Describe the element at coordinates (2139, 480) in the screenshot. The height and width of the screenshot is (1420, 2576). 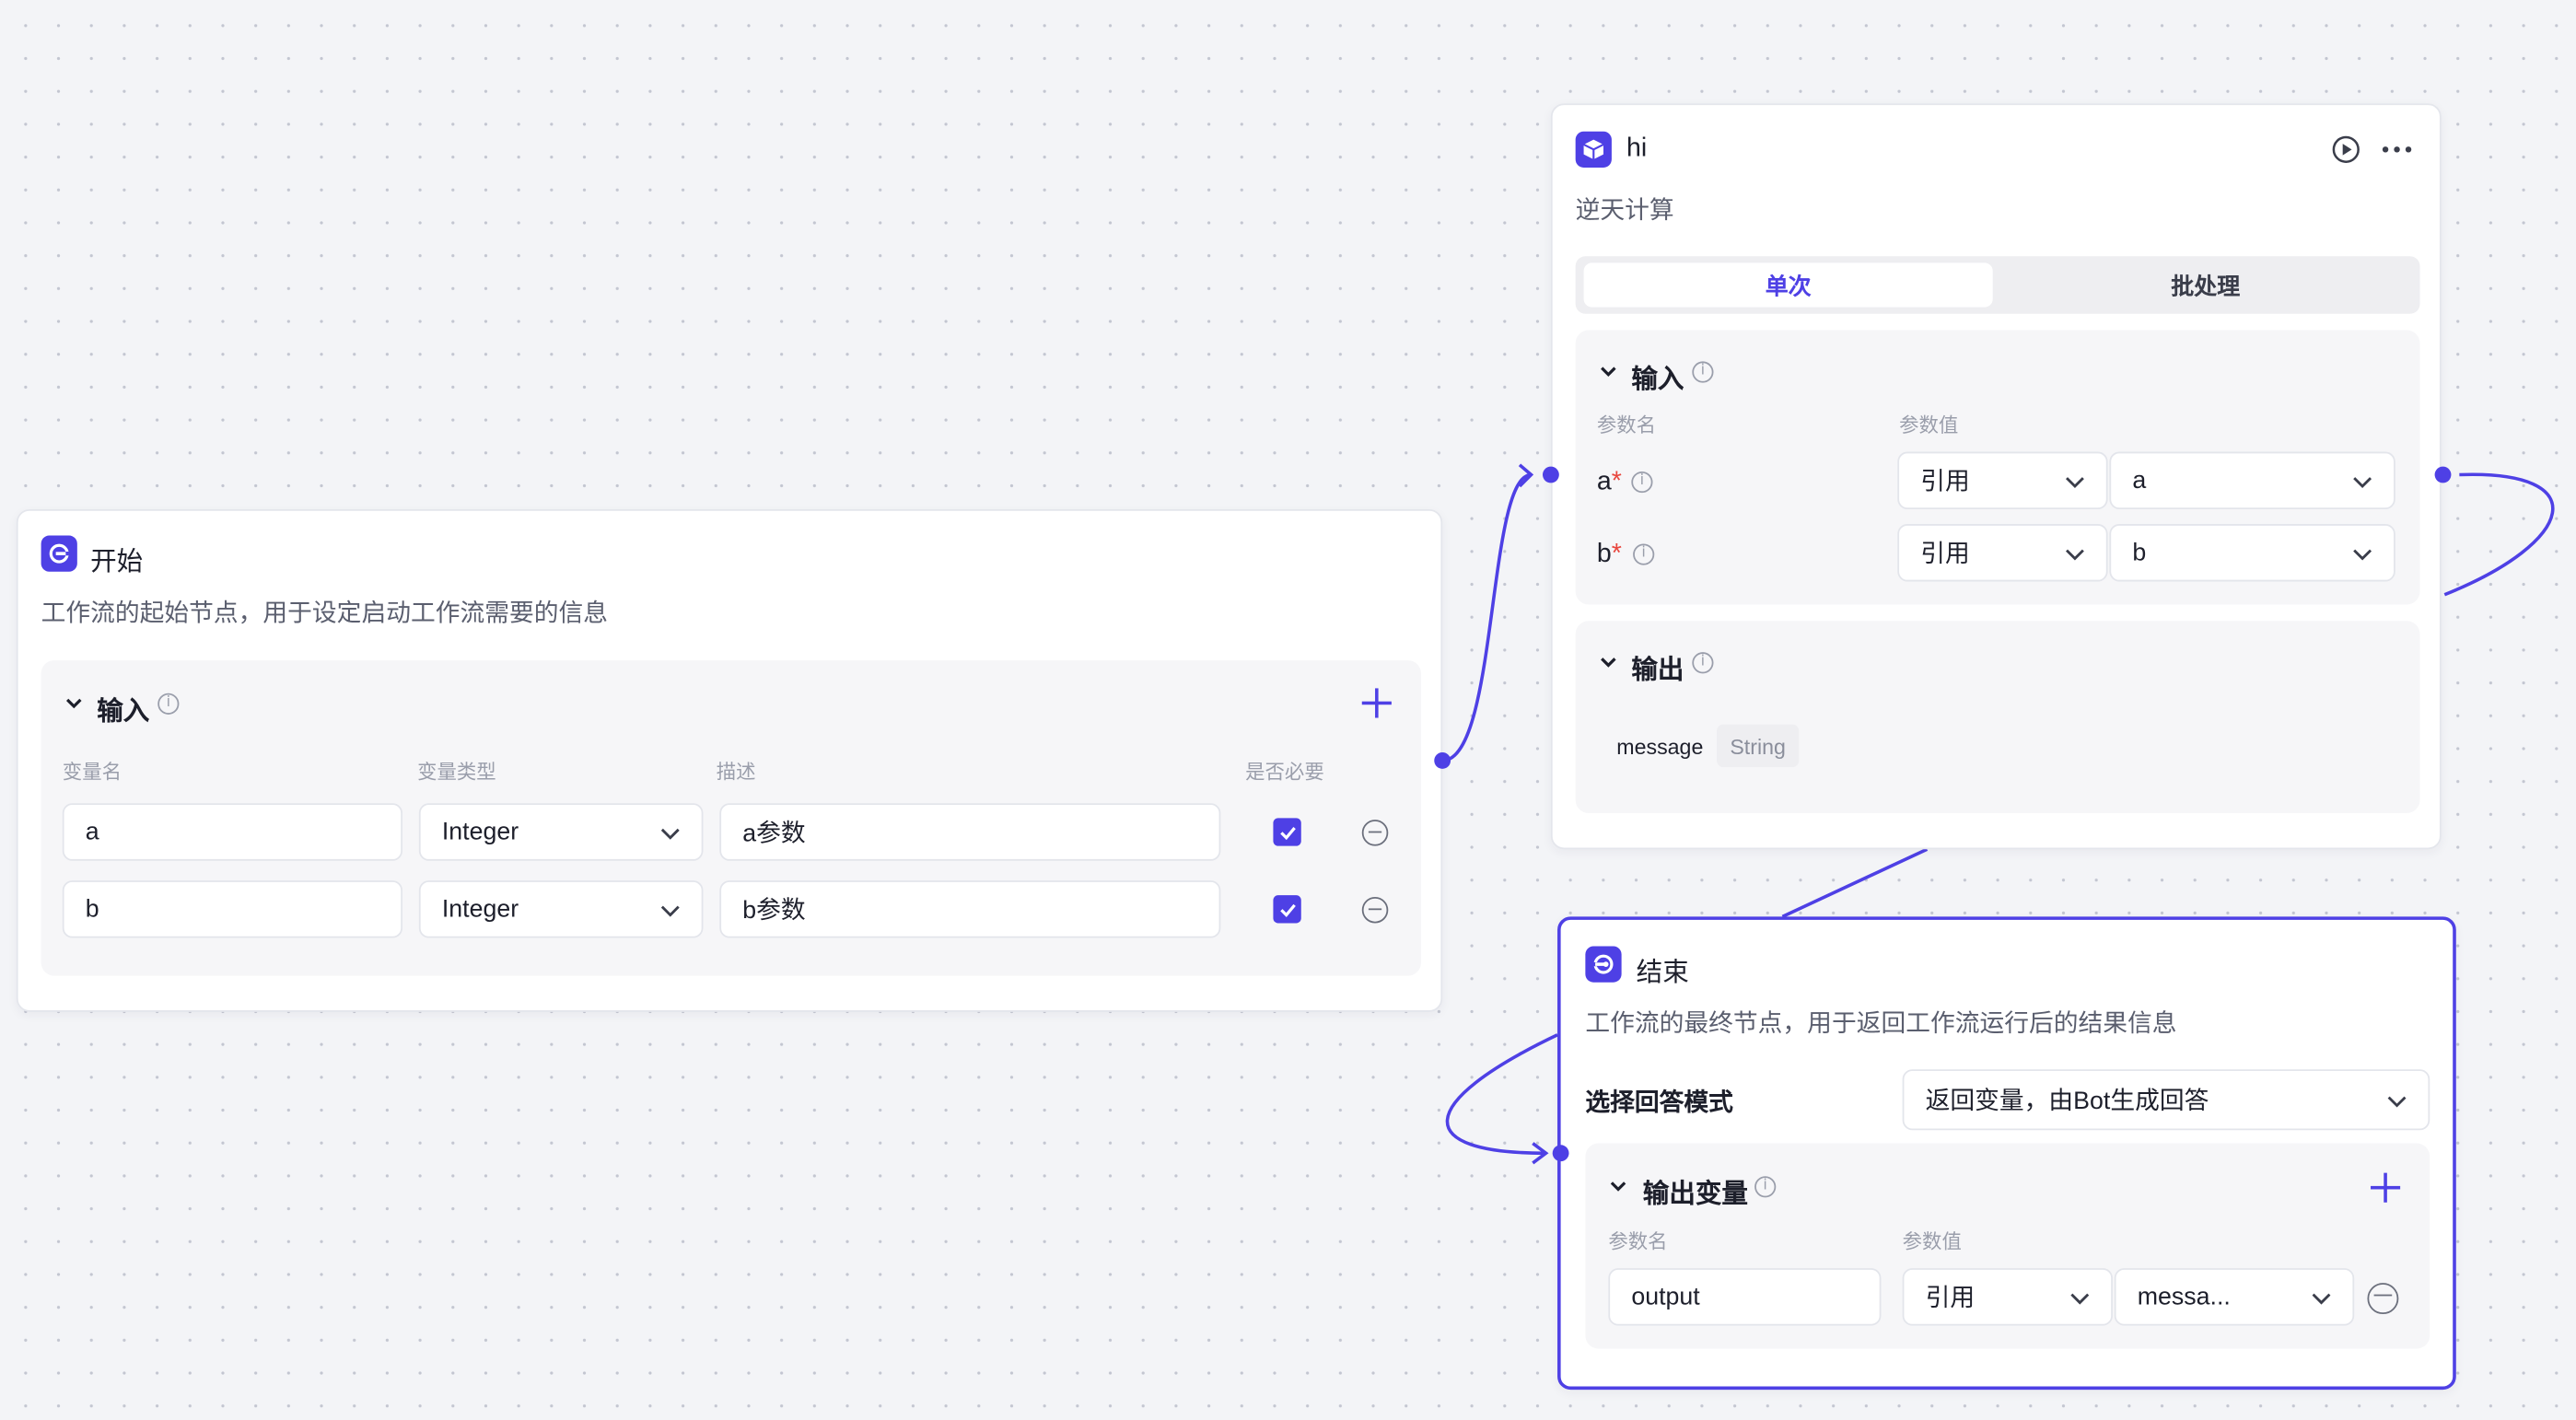
I see `param-ref-value: a` at that location.